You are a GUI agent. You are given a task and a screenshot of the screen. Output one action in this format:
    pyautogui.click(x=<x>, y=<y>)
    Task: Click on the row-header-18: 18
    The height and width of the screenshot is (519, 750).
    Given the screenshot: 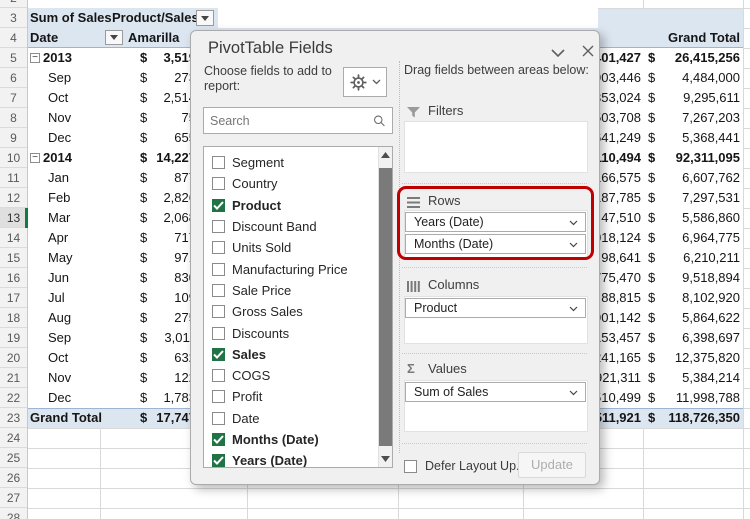 What is the action you would take?
    pyautogui.click(x=13, y=318)
    